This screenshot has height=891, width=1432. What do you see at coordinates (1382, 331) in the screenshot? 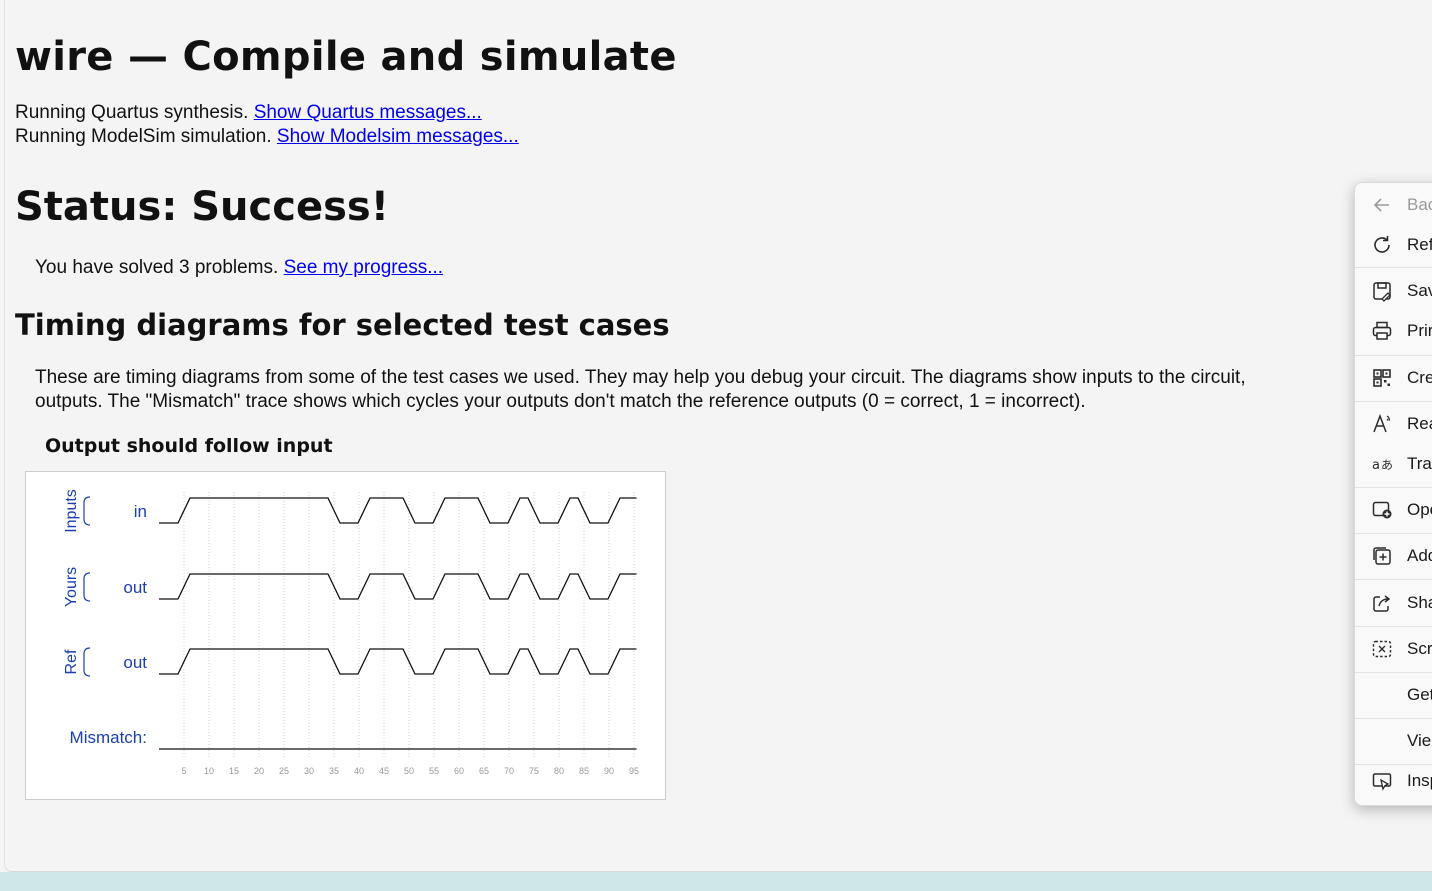
I see `print-icon` at bounding box center [1382, 331].